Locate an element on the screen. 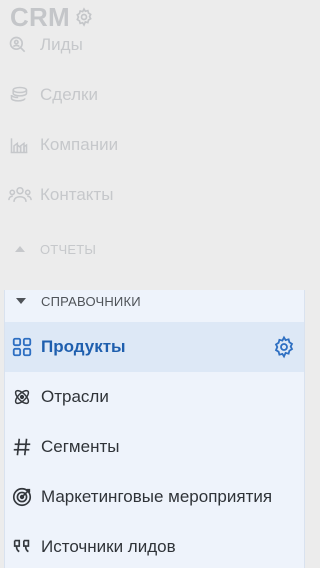 This screenshot has height=568, width=320. coins-icon is located at coordinates (20, 95).